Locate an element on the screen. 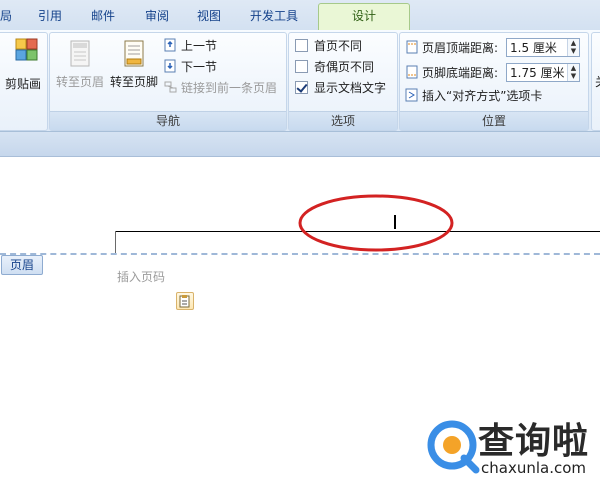  tab-developer: 开发工具 is located at coordinates (274, 16).